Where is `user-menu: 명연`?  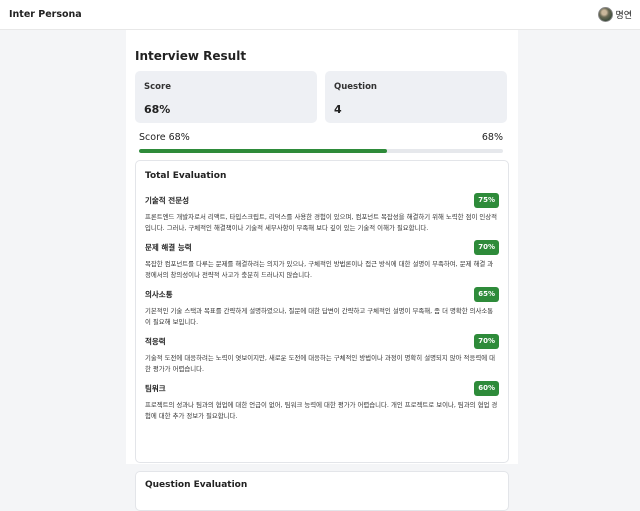 user-menu: 명연 is located at coordinates (615, 14).